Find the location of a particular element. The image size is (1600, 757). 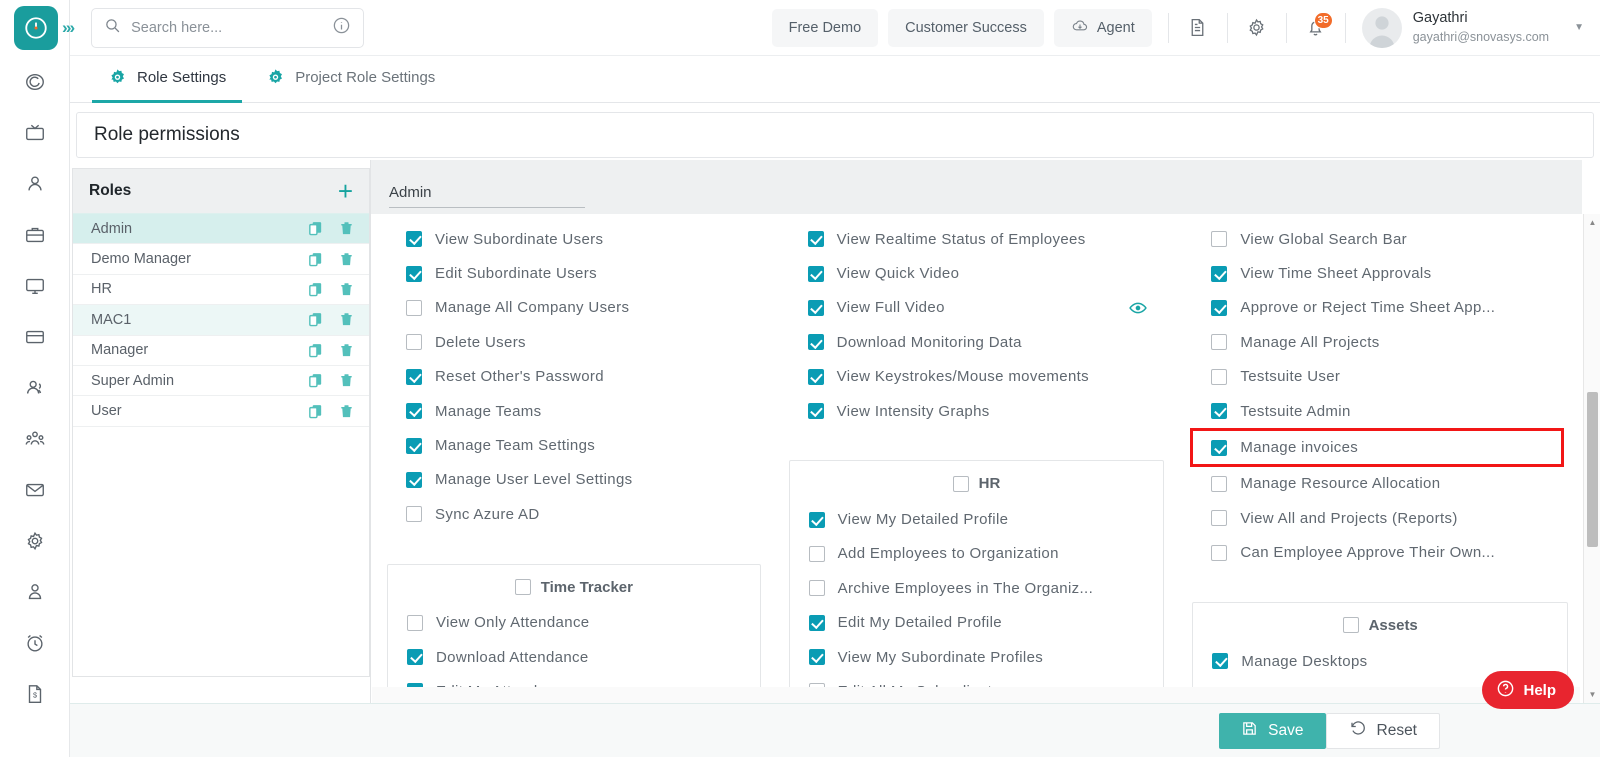

permission-item: Manage Resource Allocation is located at coordinates (1380, 484).